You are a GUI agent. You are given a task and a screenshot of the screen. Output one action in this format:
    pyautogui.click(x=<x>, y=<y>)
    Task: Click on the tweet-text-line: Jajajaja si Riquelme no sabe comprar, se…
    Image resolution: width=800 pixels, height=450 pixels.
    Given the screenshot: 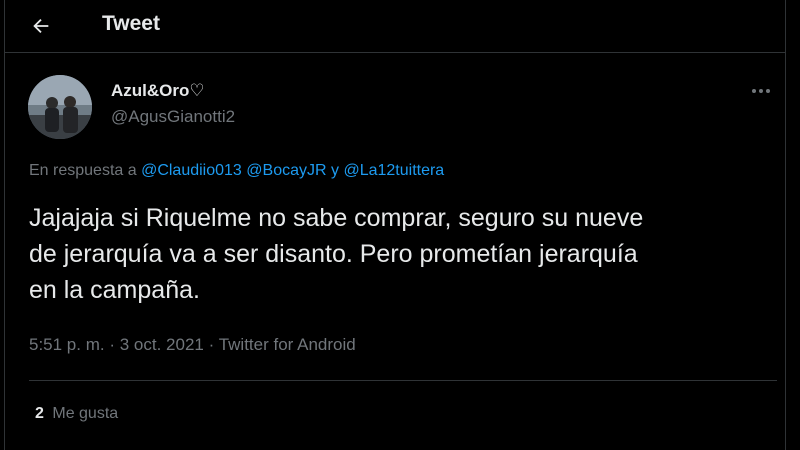 What is the action you would take?
    pyautogui.click(x=336, y=218)
    